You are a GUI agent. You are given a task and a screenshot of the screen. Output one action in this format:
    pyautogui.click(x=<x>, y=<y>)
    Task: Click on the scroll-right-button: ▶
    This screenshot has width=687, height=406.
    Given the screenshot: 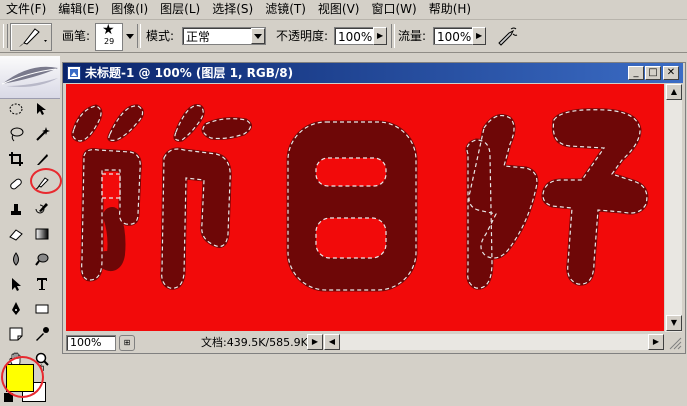 What is the action you would take?
    pyautogui.click(x=656, y=342)
    